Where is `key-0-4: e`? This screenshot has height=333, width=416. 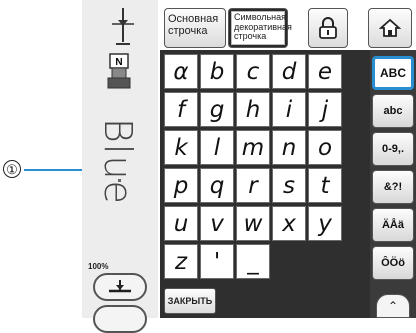
key-0-4: e is located at coordinates (325, 71).